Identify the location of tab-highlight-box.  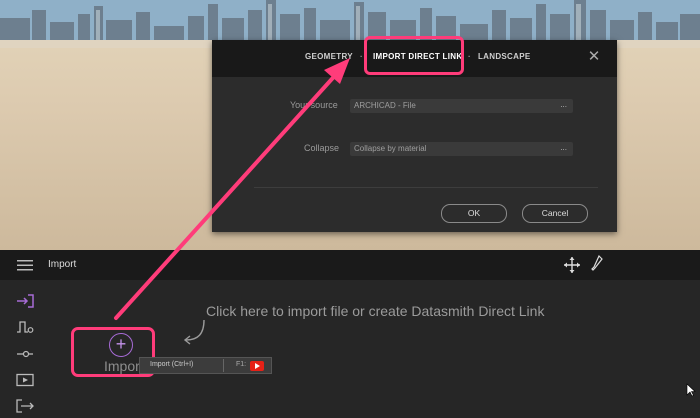
(414, 55).